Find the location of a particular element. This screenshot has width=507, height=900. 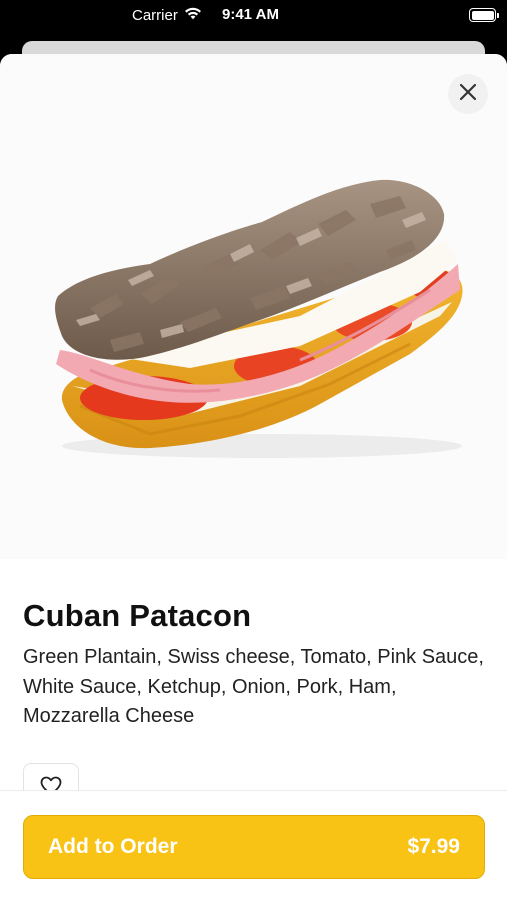

add-to-order-button: Add to Order $7.99 is located at coordinates (254, 847).